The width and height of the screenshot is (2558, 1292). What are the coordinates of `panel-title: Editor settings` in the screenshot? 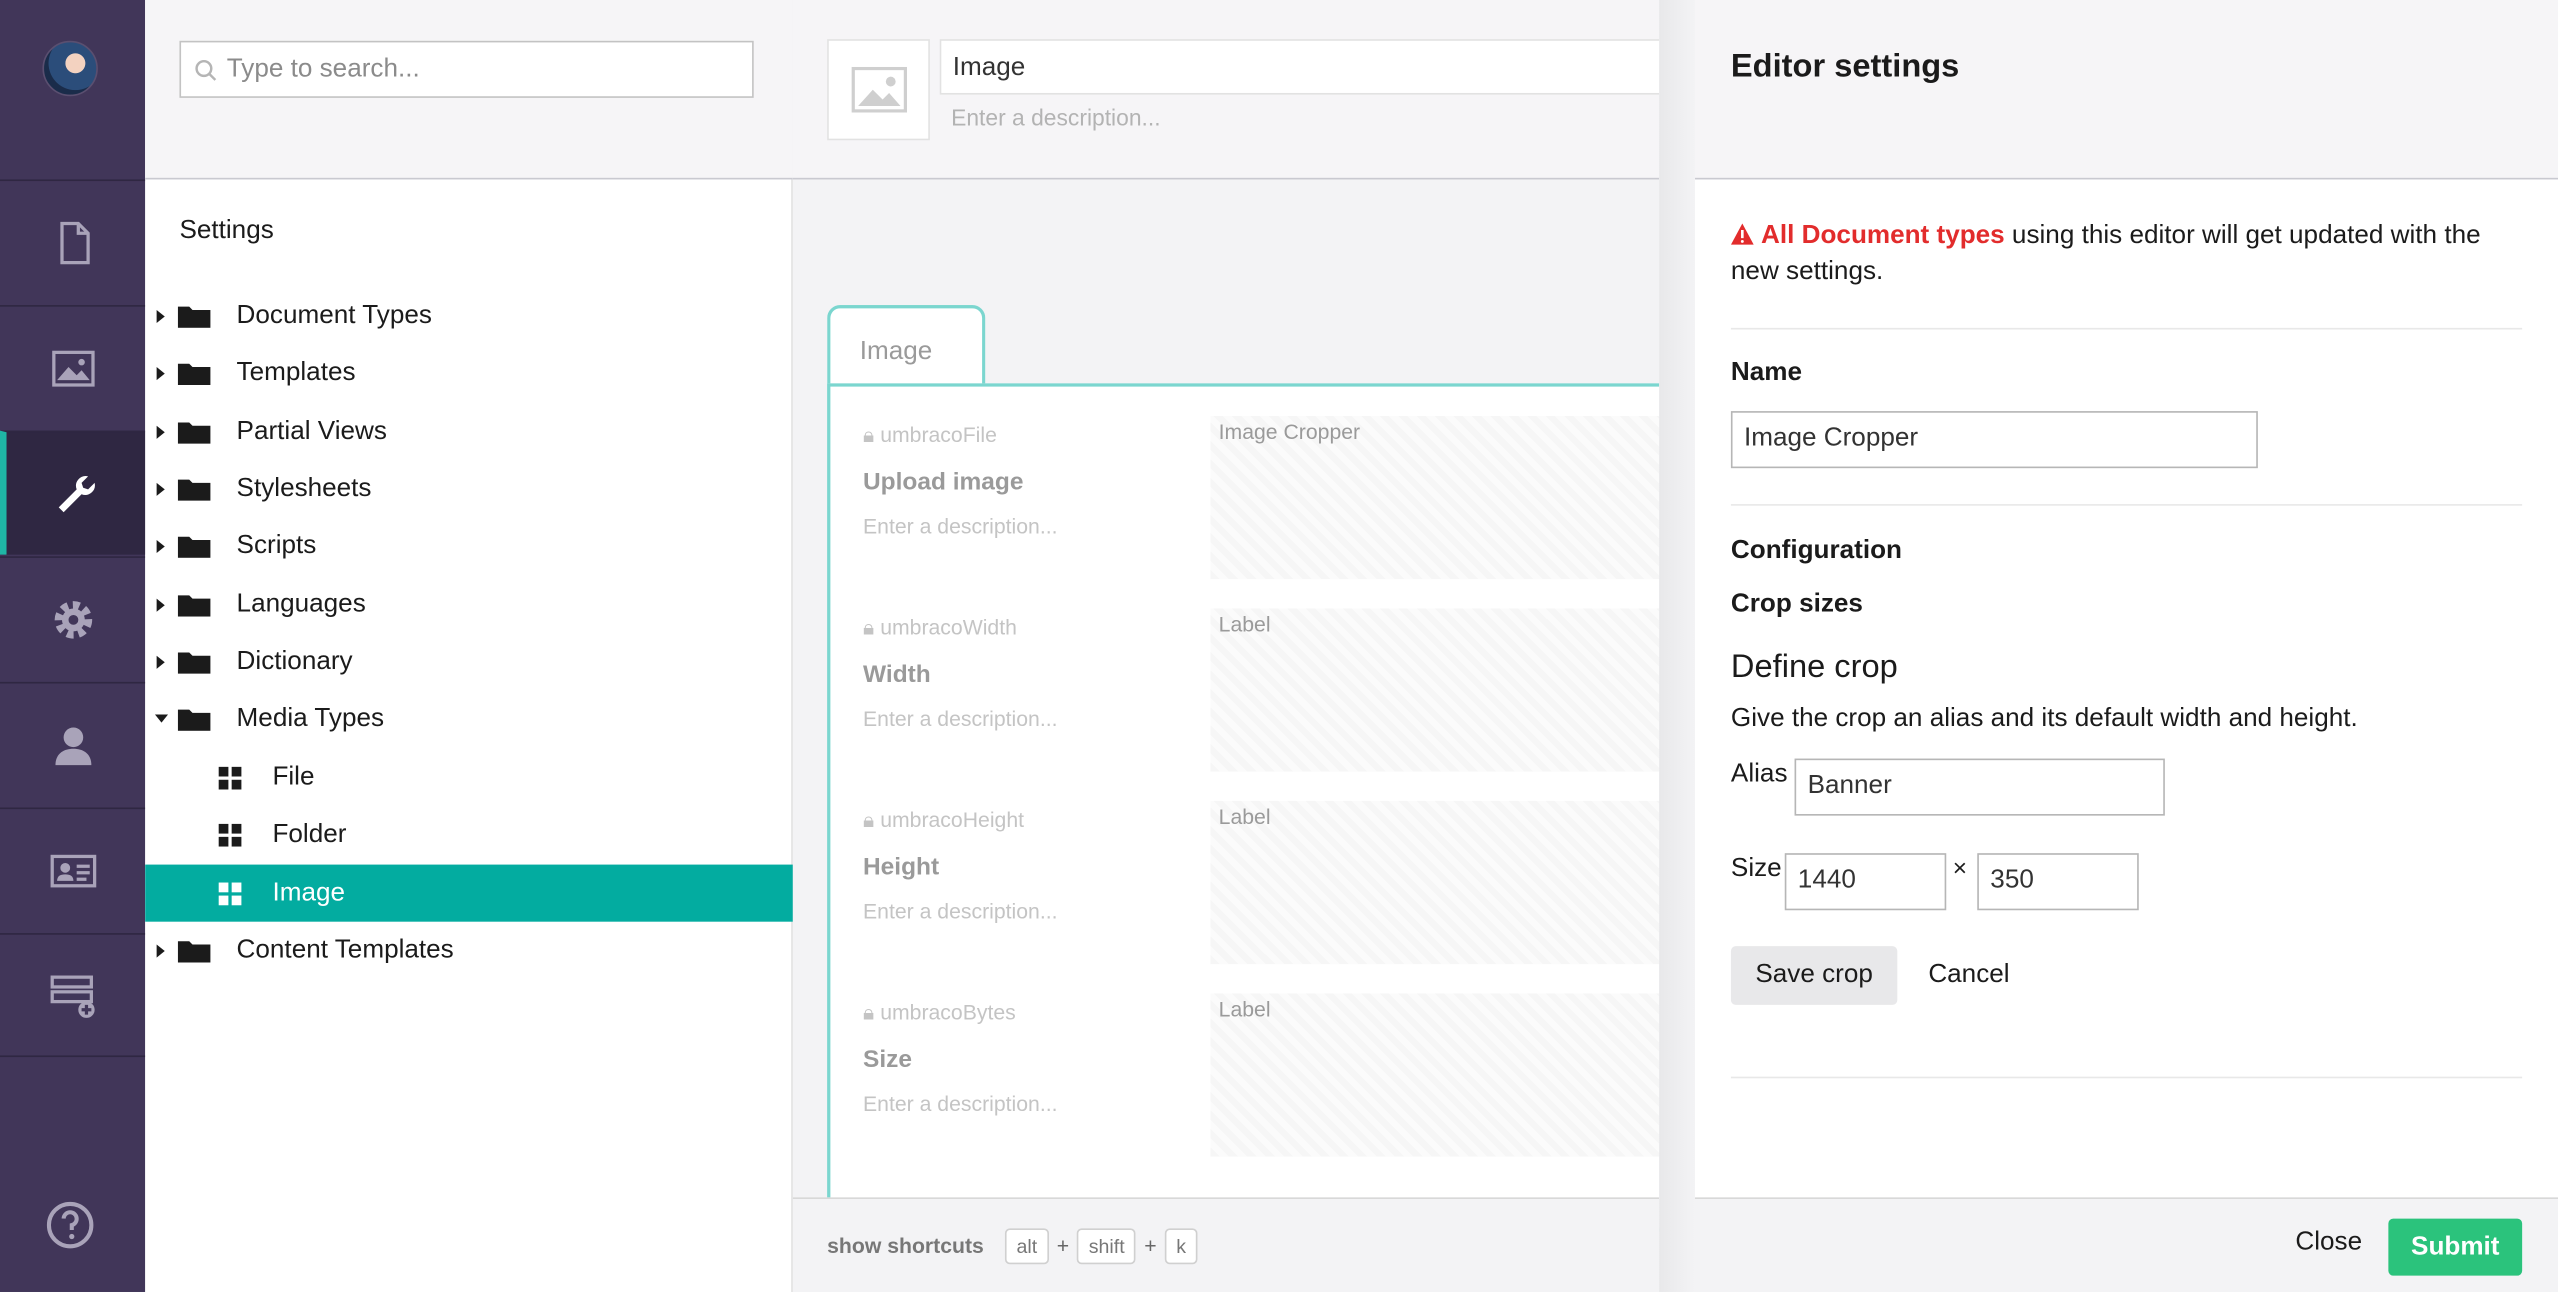 It's located at (1845, 66).